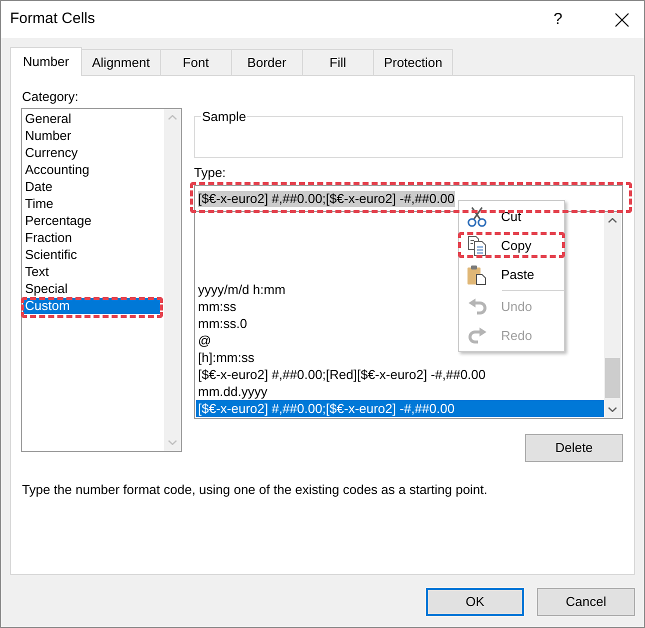  What do you see at coordinates (223, 323) in the screenshot?
I see `list-item: mm:ss.0` at bounding box center [223, 323].